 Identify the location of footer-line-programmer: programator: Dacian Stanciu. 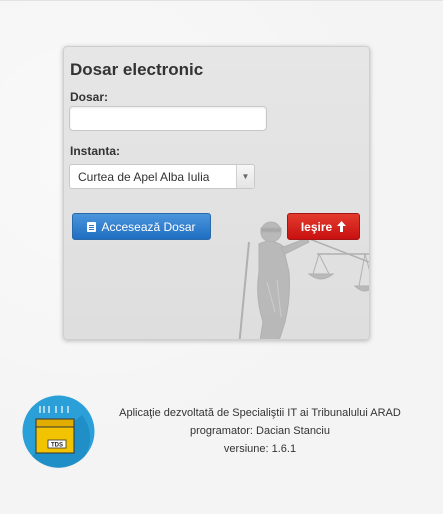
(259, 431).